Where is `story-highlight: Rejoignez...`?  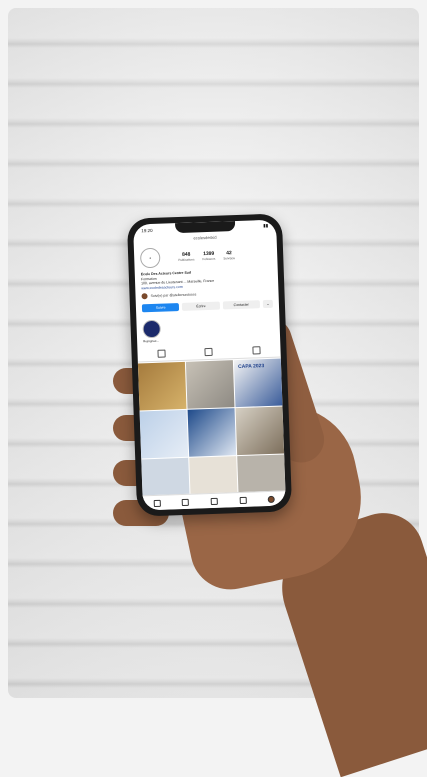 story-highlight: Rejoignez... is located at coordinates (208, 330).